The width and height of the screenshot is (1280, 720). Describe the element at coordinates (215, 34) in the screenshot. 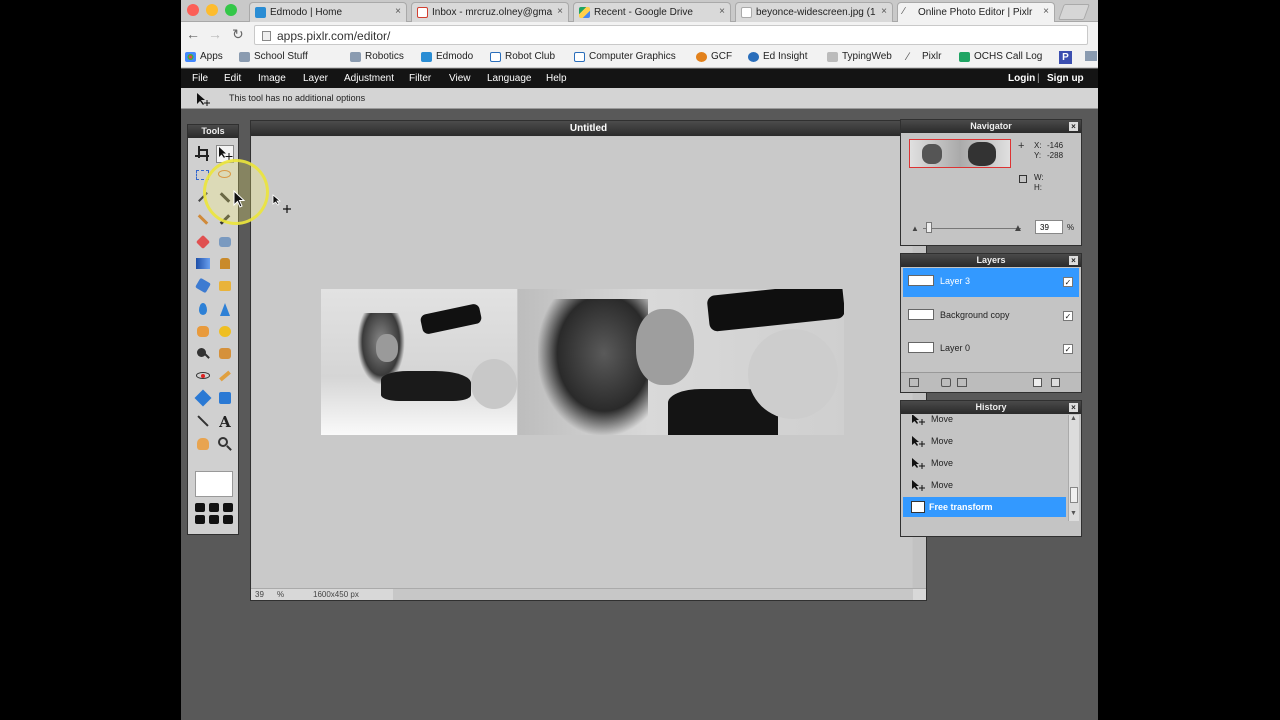

I see `forward-arrow-icon: →` at that location.